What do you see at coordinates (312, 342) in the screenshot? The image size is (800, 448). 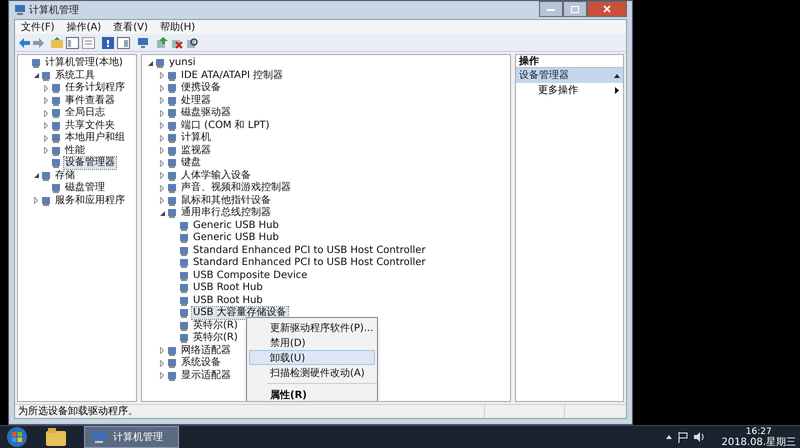 I see `context-menu-item: 禁用(D)` at bounding box center [312, 342].